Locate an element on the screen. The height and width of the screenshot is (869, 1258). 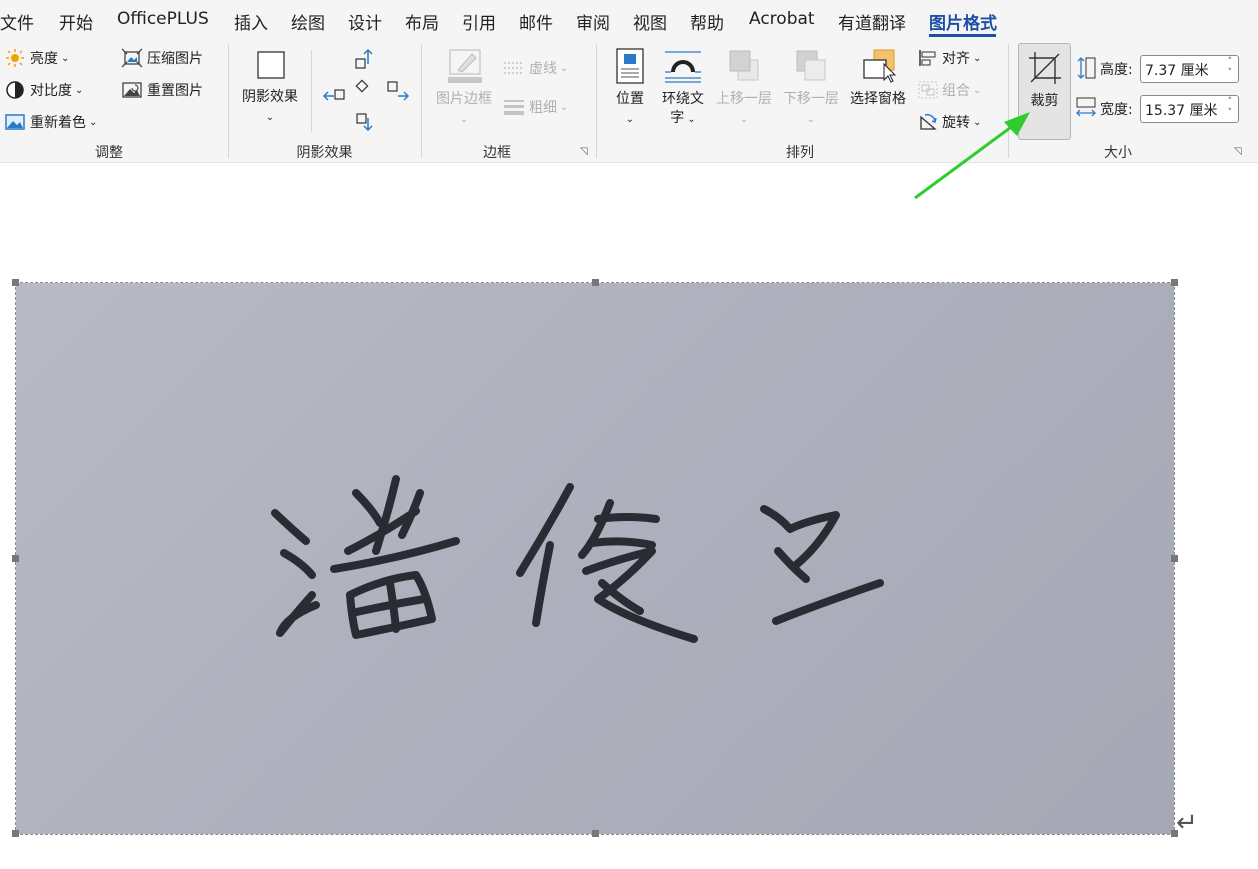
group-objects-button: 组合 ⌄ is located at coordinates (949, 90).